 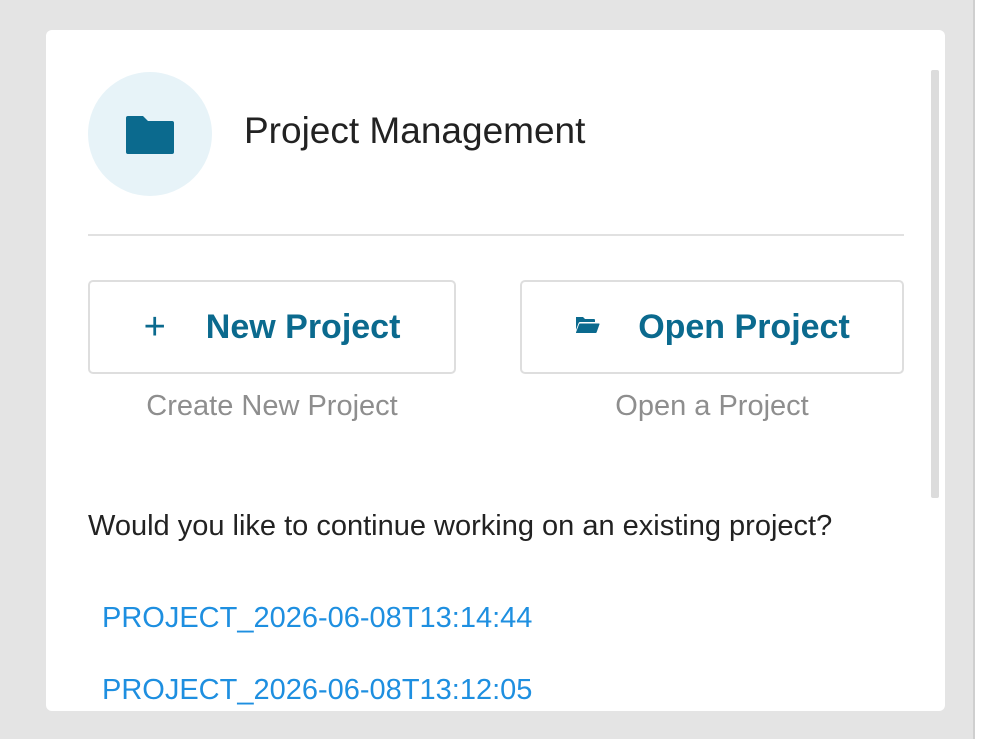 I want to click on new-project-label: New Project, so click(x=303, y=326).